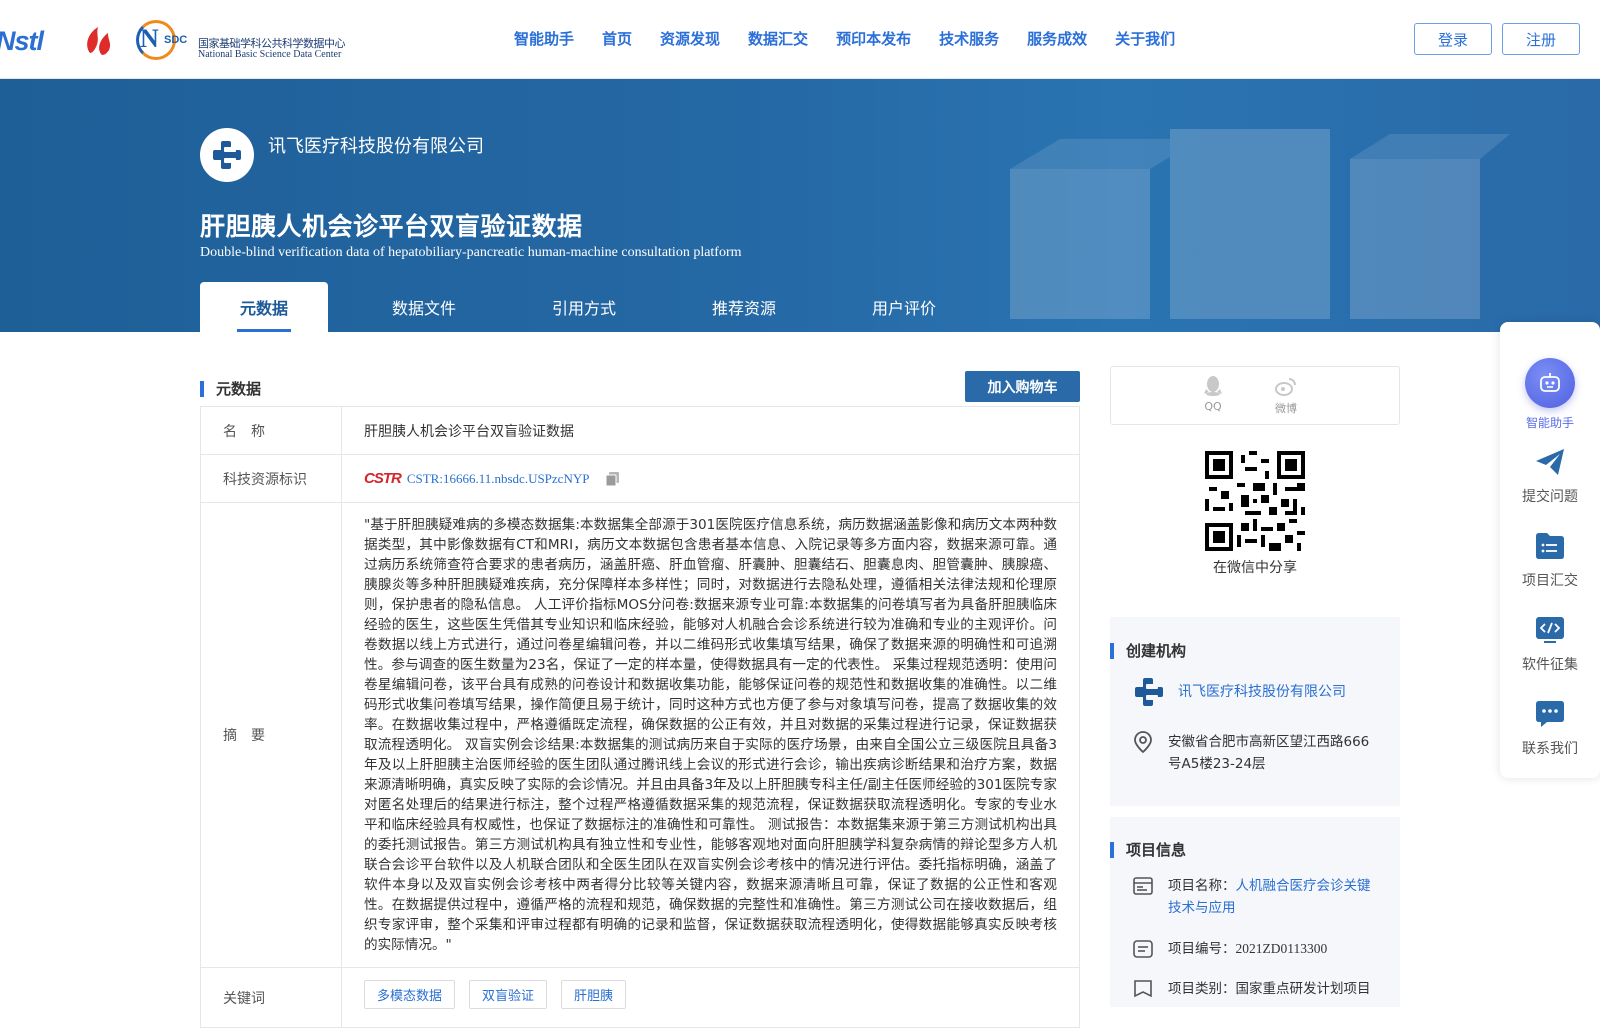 The width and height of the screenshot is (1600, 1028). I want to click on float-contact-us: 联系我们, so click(1550, 728).